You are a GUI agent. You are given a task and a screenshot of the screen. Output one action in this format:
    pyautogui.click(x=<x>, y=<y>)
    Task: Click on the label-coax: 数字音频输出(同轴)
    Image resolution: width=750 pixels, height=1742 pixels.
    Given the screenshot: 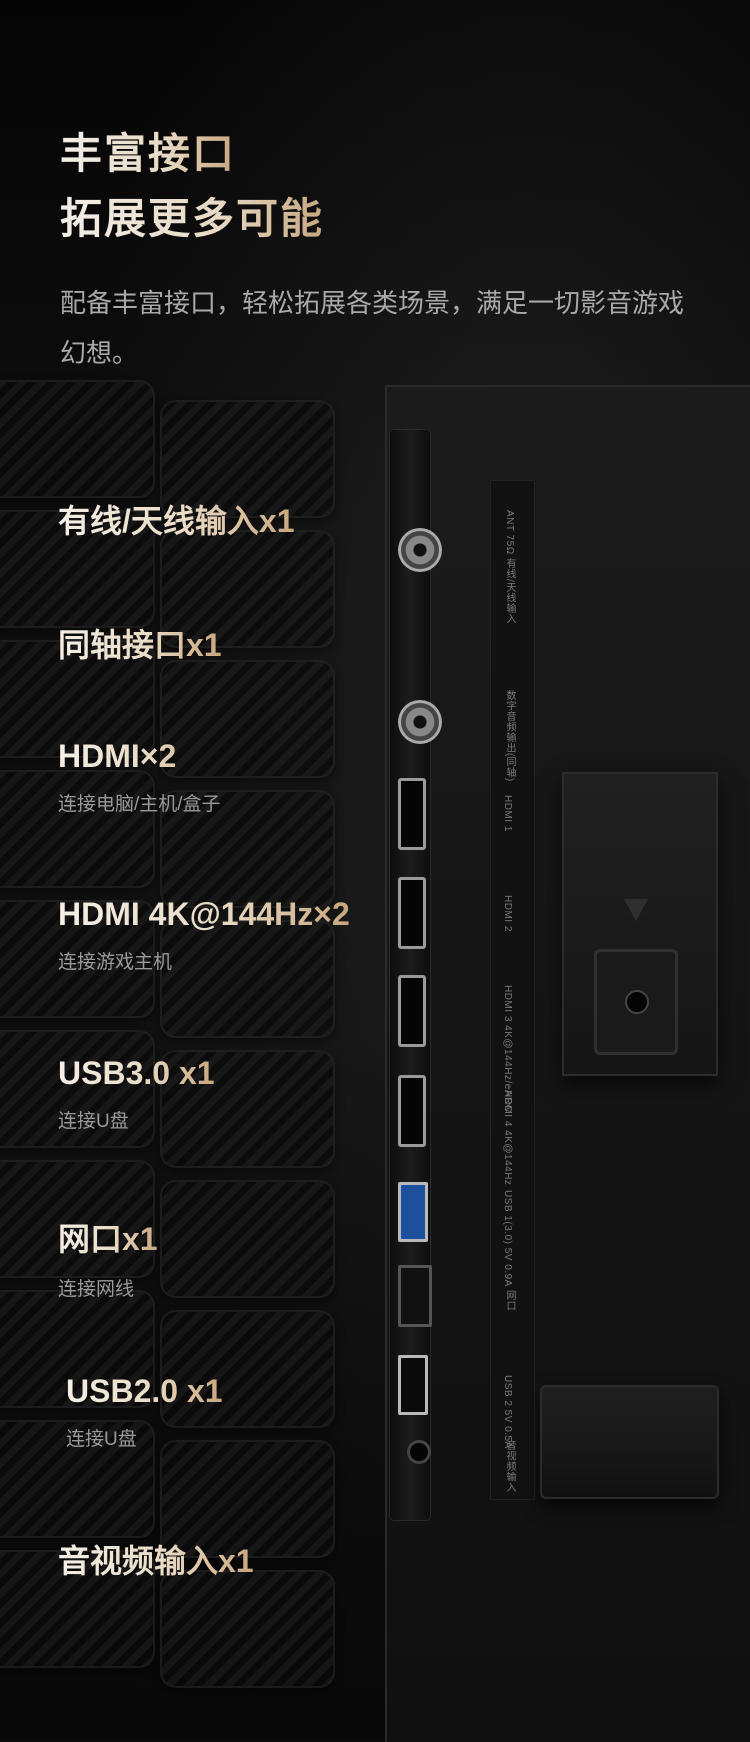 What is the action you would take?
    pyautogui.click(x=509, y=736)
    